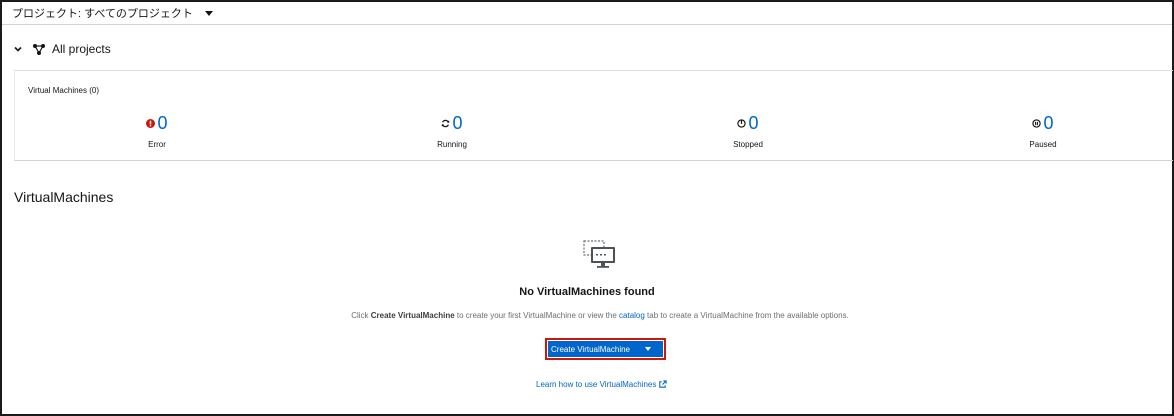 The height and width of the screenshot is (416, 1174). Describe the element at coordinates (1048, 123) in the screenshot. I see `paused-count: 0` at that location.